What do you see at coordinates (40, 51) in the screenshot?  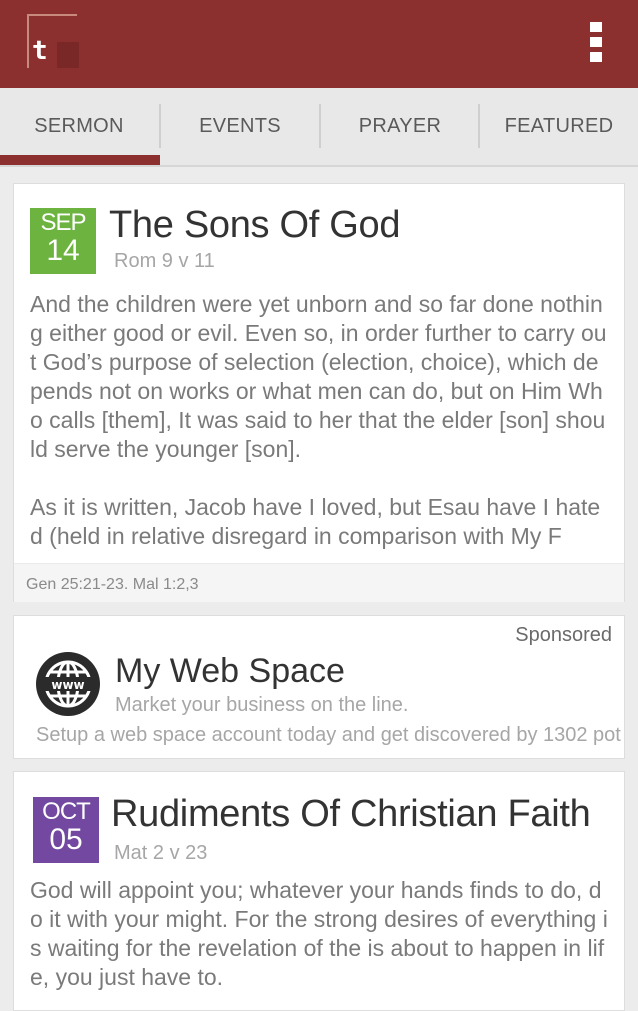 I see `logo-letter: t` at bounding box center [40, 51].